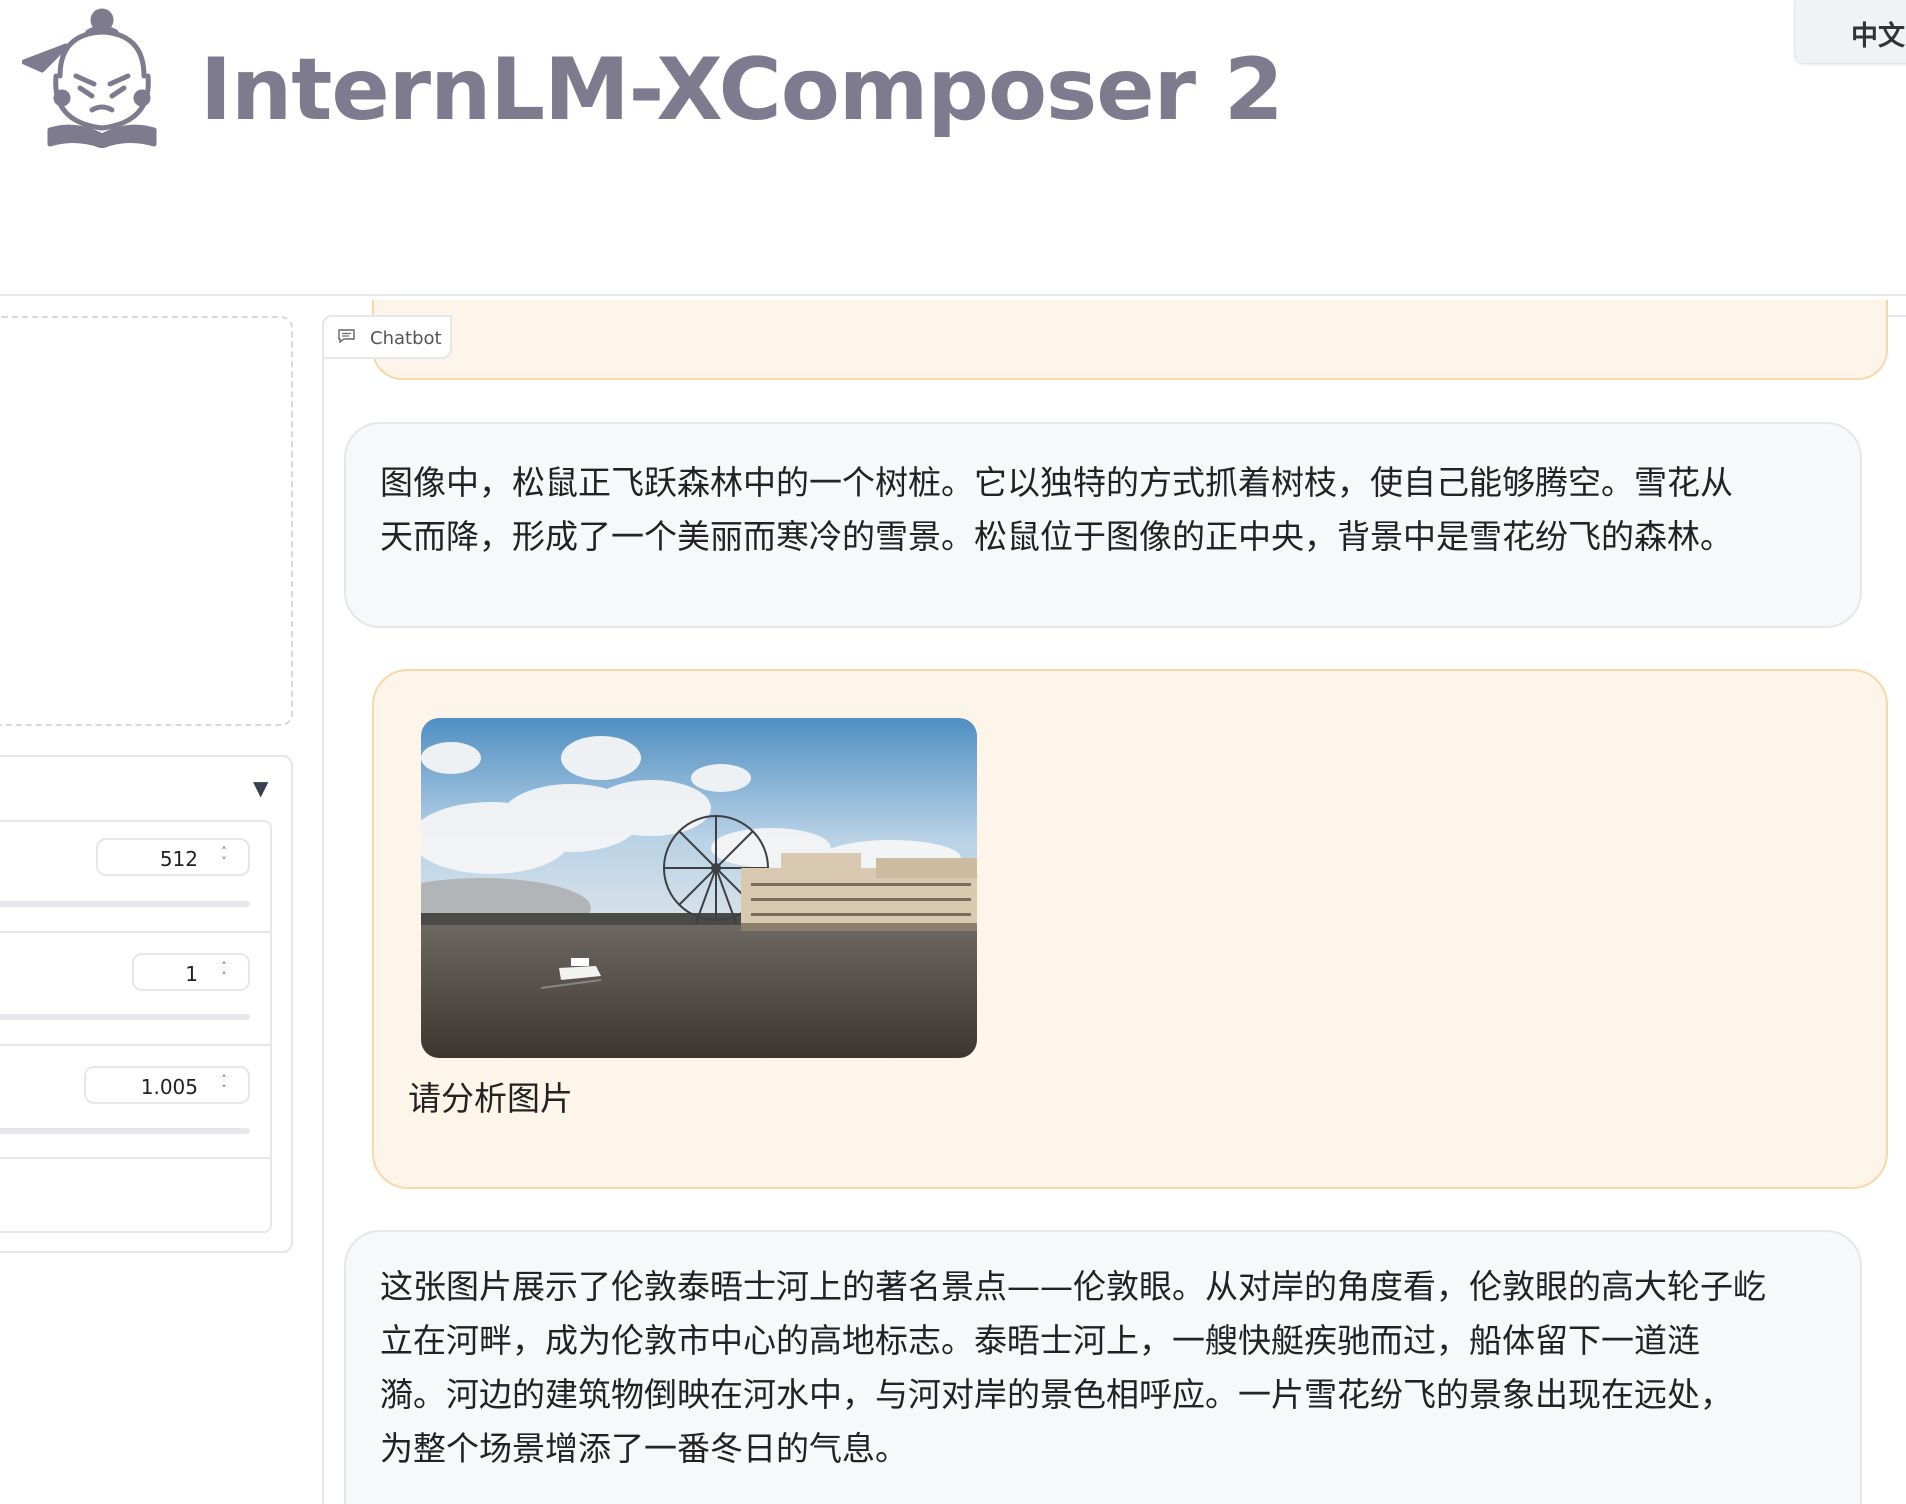  I want to click on message-line: 为整个场景增添了一番冬日的气息。, so click(644, 1448).